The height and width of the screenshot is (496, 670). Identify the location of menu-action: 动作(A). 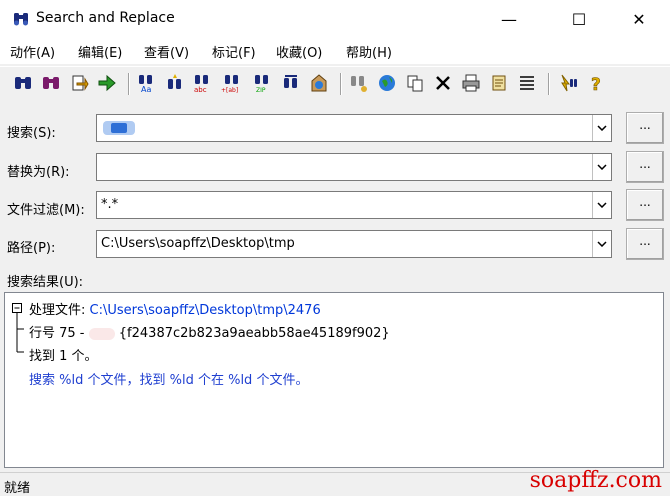
(32, 51).